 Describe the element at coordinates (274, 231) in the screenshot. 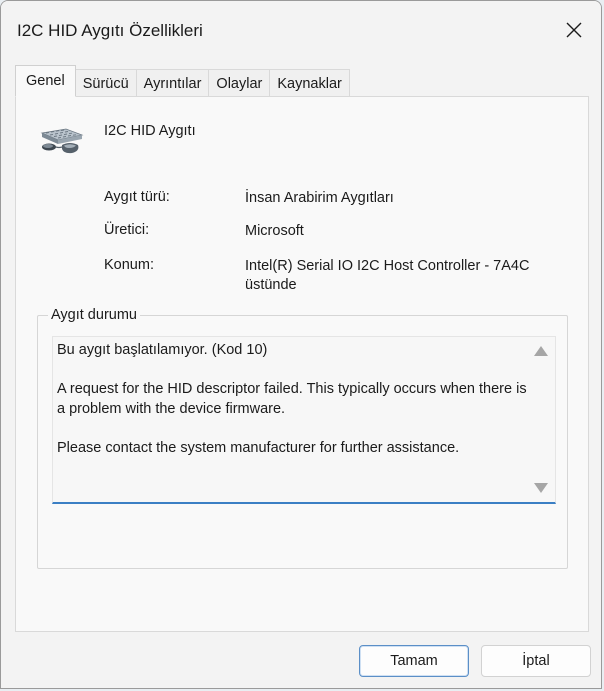

I see `manufacturer-value: Microsoft` at that location.